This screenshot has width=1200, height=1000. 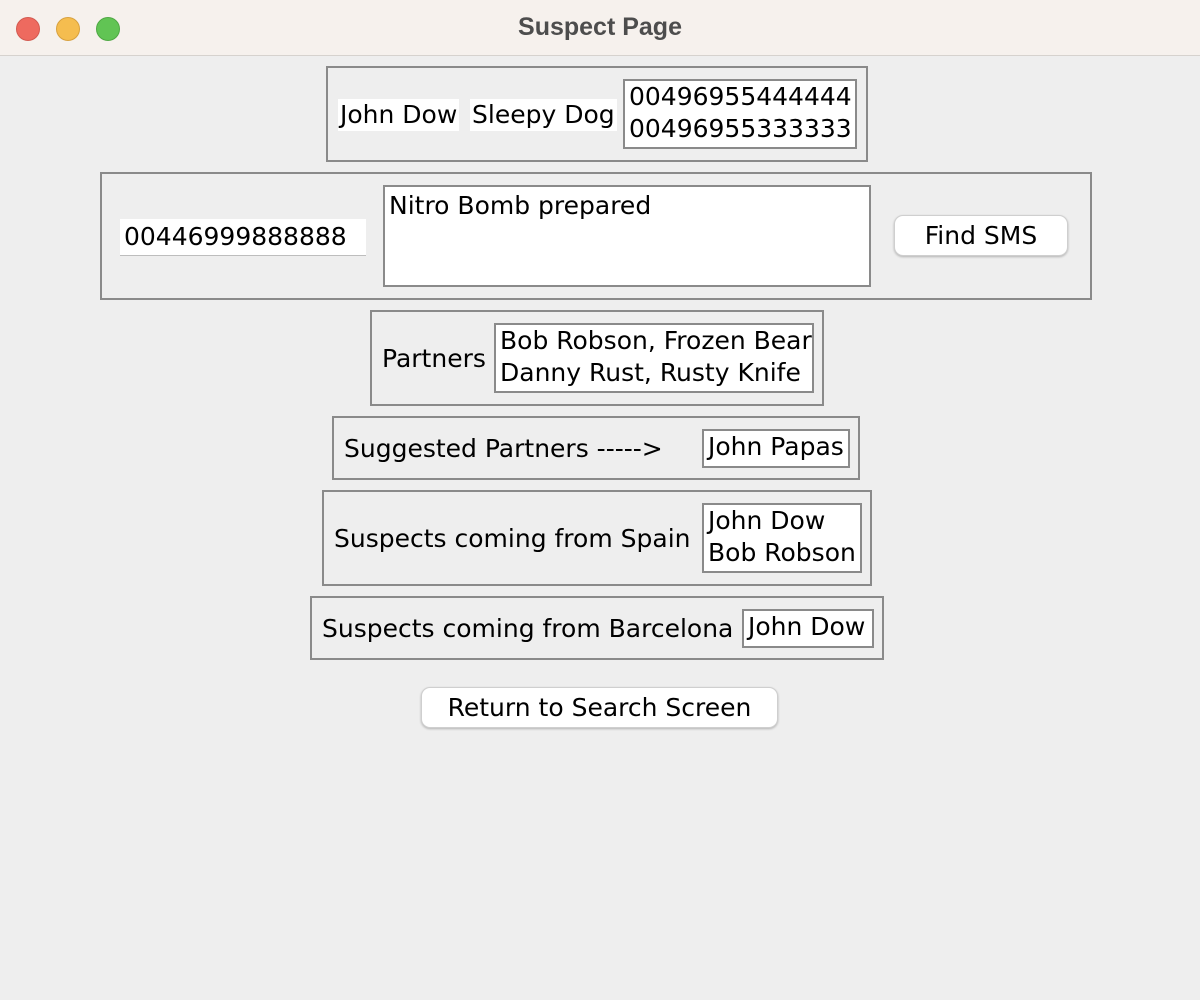 I want to click on barcelona-suspect-item: John Dow, so click(x=807, y=626).